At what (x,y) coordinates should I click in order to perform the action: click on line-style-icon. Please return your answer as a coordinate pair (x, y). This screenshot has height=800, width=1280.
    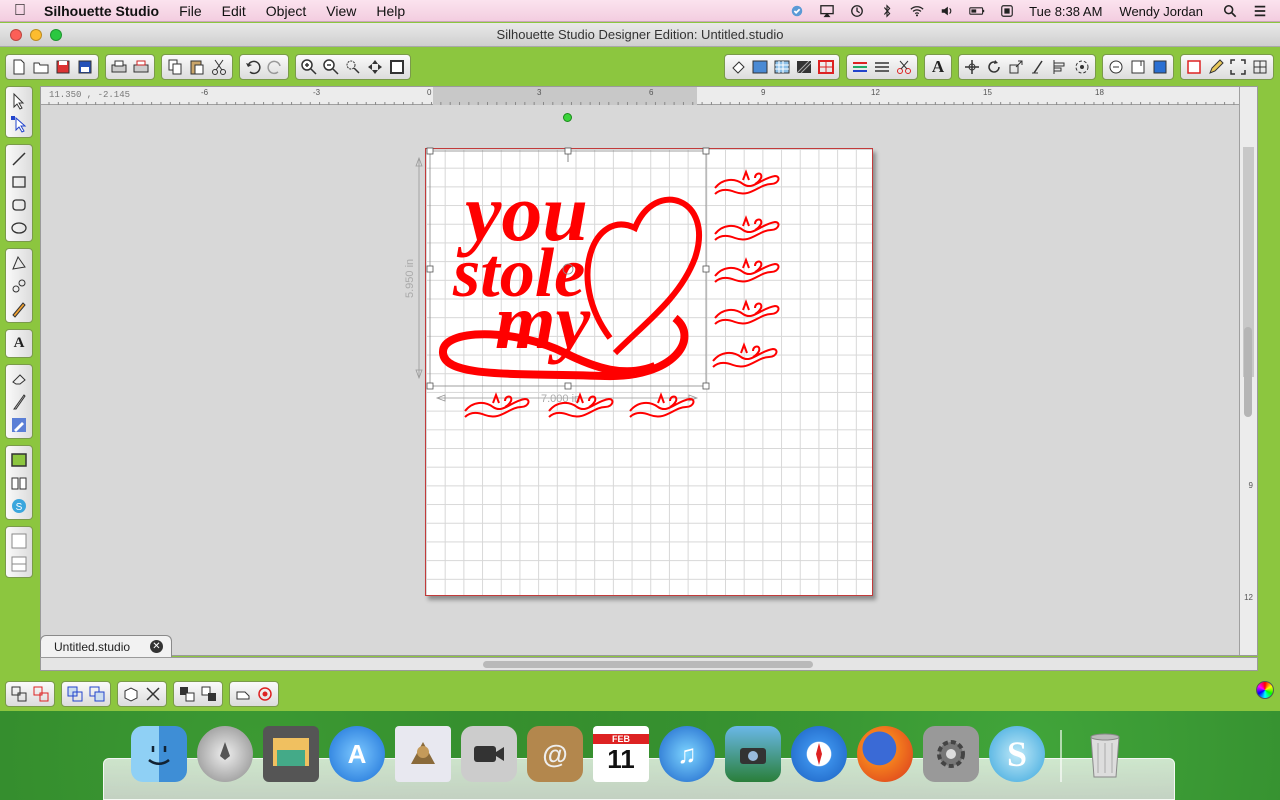
    Looking at the image, I should click on (882, 67).